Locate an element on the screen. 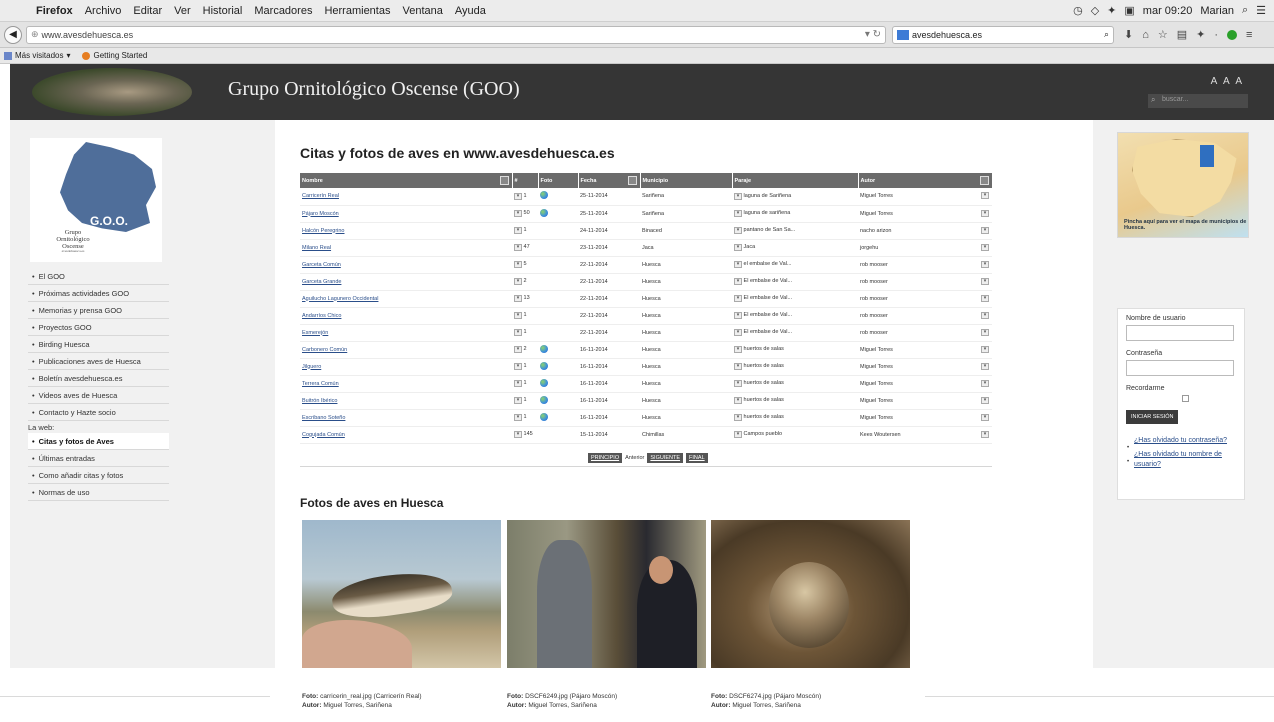  sidebar-item-memorias-prensa: • Memorias y prensa GOO is located at coordinates (98, 310).